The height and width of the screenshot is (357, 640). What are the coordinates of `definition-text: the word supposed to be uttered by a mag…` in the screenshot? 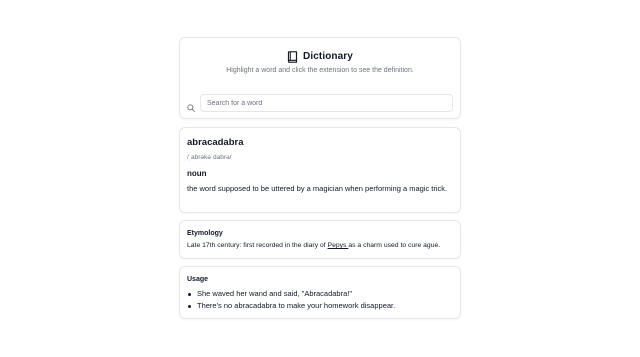 It's located at (317, 188).